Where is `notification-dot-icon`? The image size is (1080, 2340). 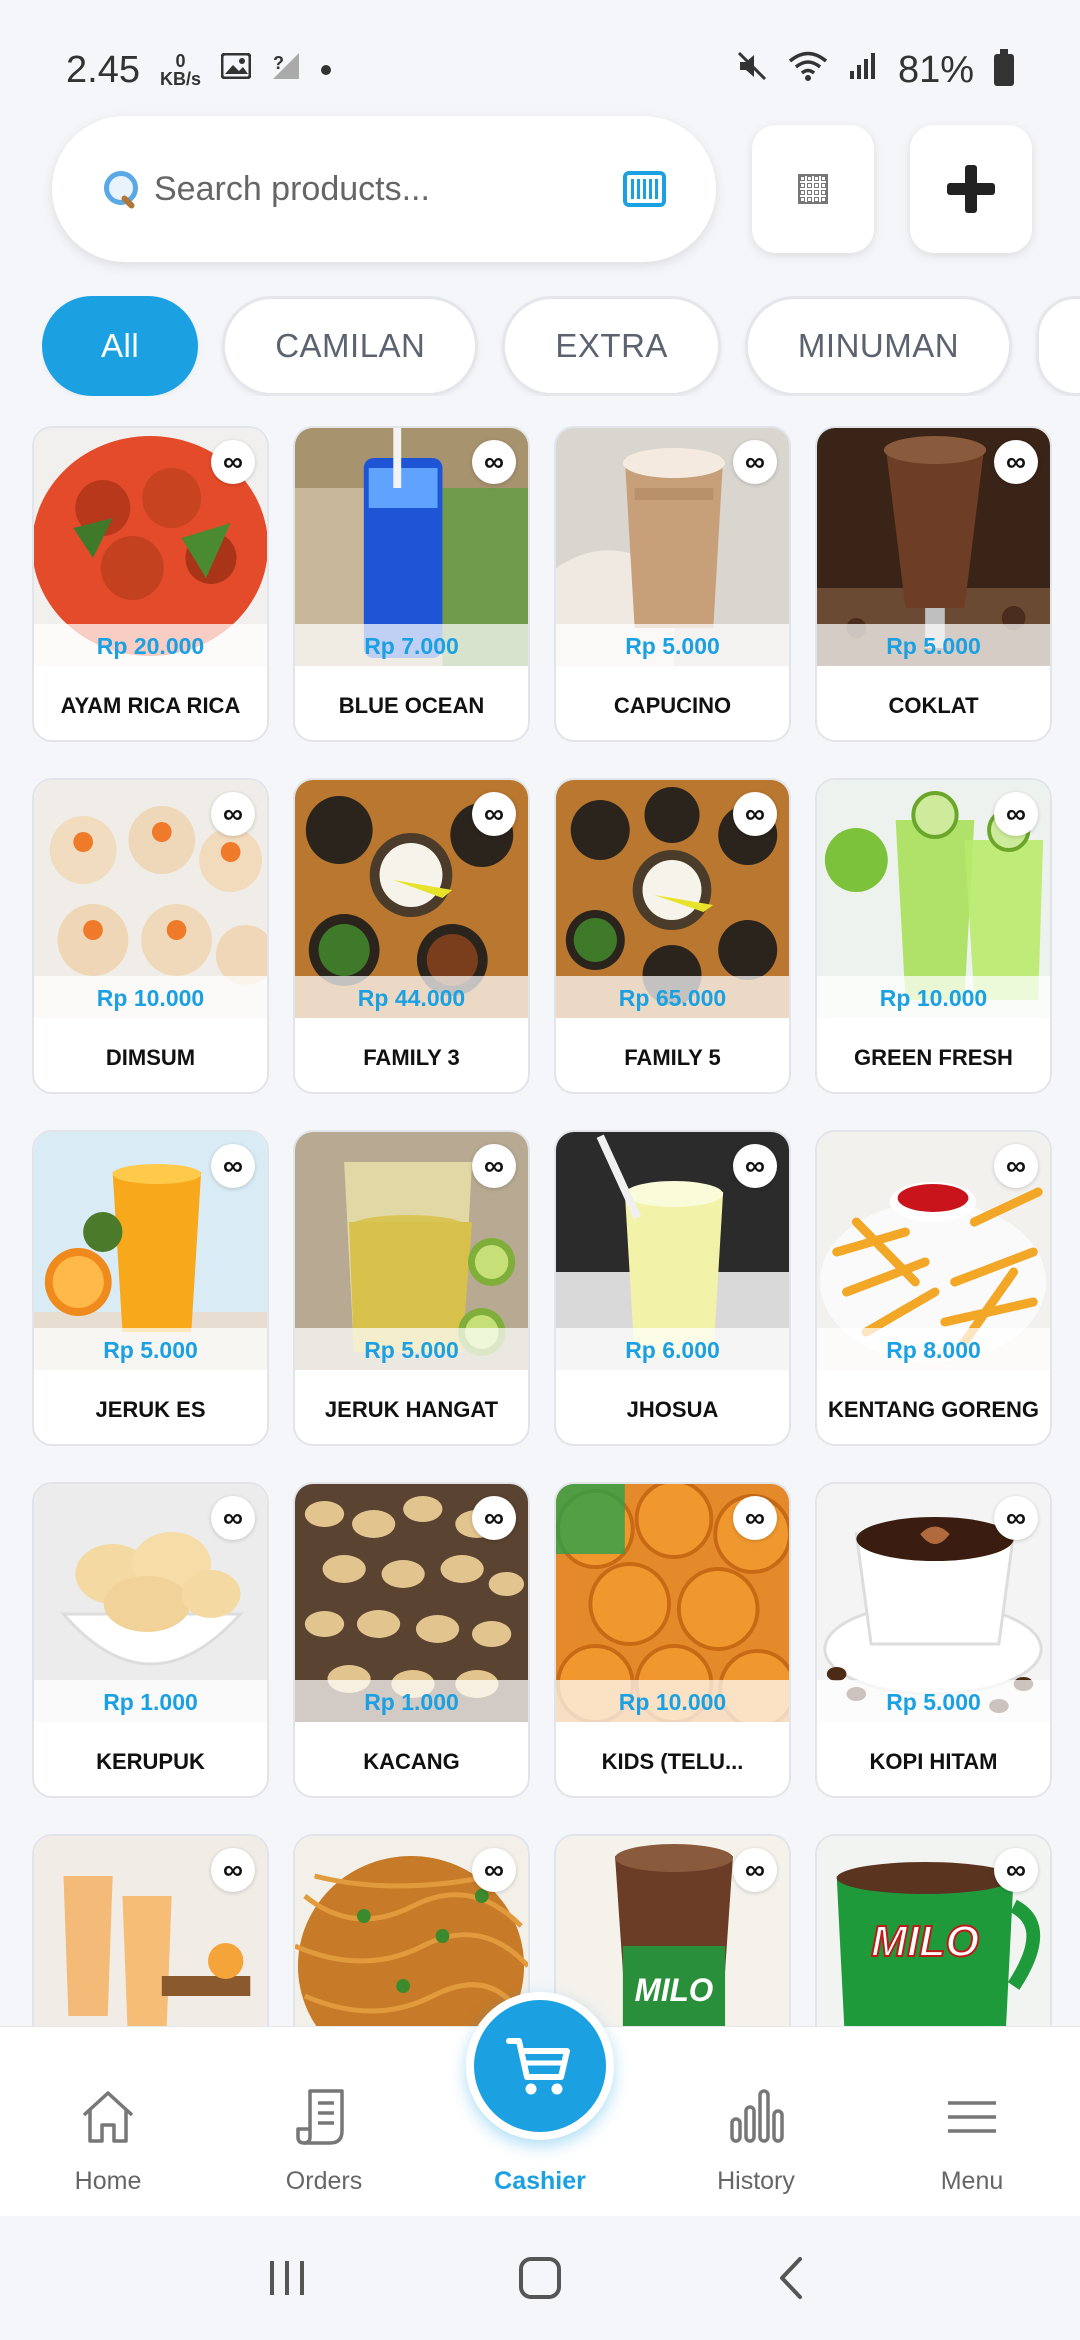
notification-dot-icon is located at coordinates (325, 70).